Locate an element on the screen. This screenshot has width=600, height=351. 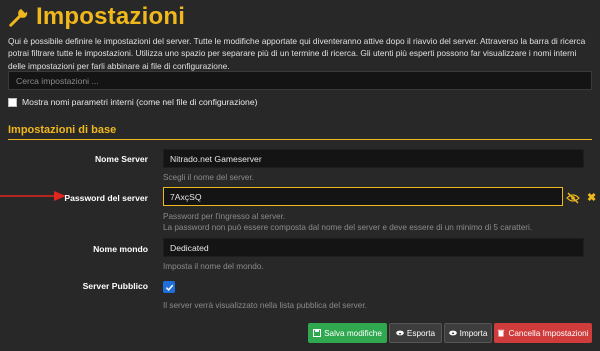
section-title: Impostazioni di base is located at coordinates (62, 130).